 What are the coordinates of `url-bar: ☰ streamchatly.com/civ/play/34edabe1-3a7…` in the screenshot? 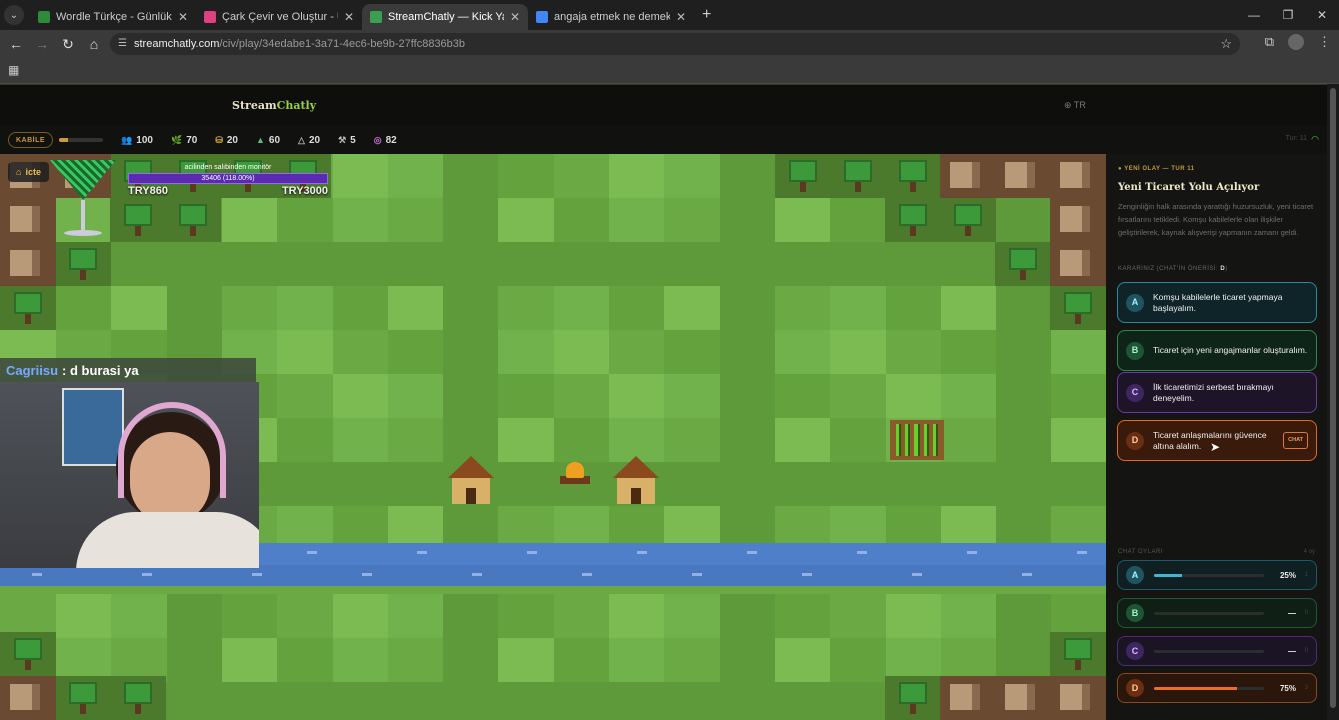 It's located at (675, 44).